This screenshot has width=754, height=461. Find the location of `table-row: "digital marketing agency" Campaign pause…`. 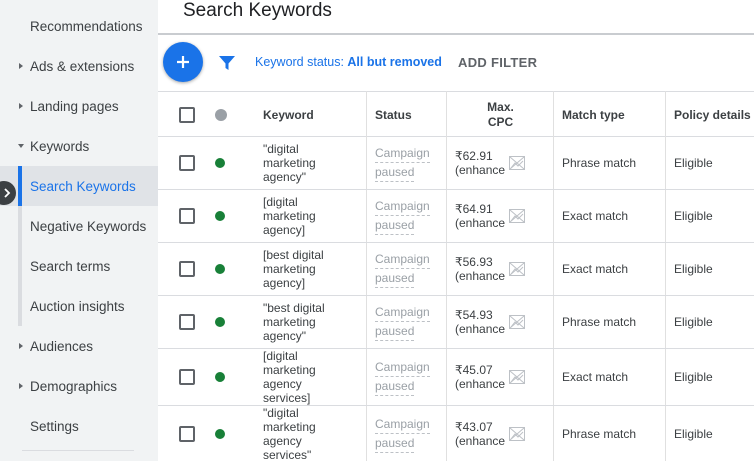

table-row: "digital marketing agency" Campaign pause… is located at coordinates (456, 163).